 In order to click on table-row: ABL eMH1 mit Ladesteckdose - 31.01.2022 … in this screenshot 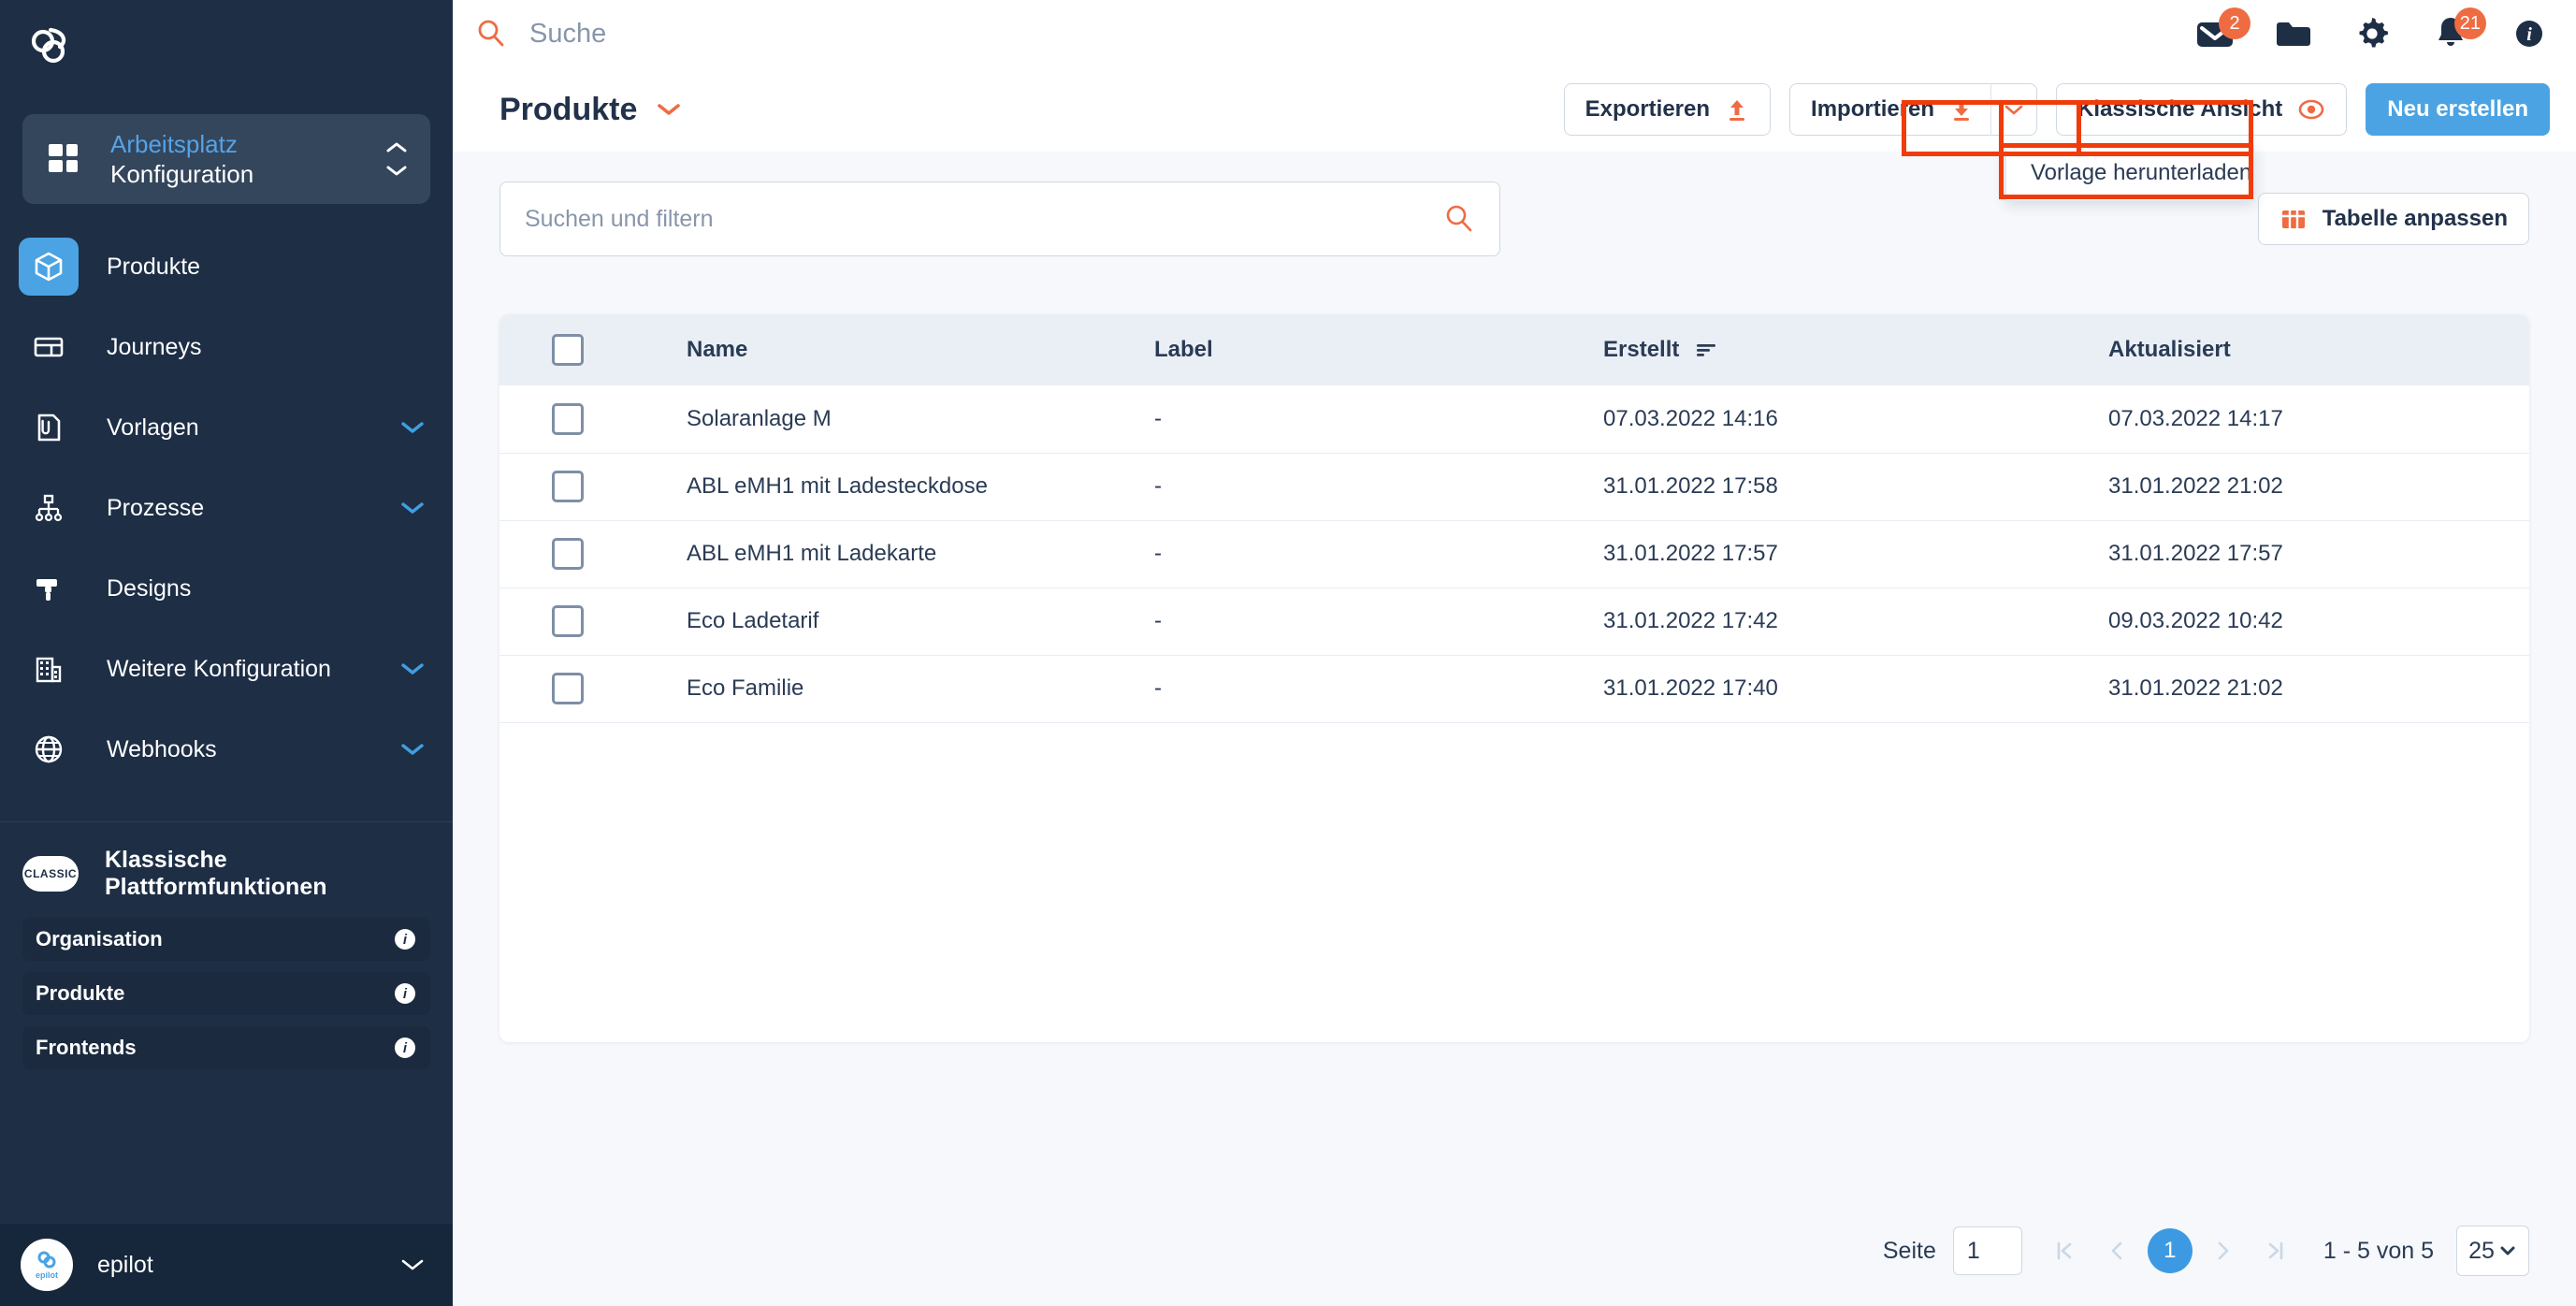, I will do `click(1514, 487)`.